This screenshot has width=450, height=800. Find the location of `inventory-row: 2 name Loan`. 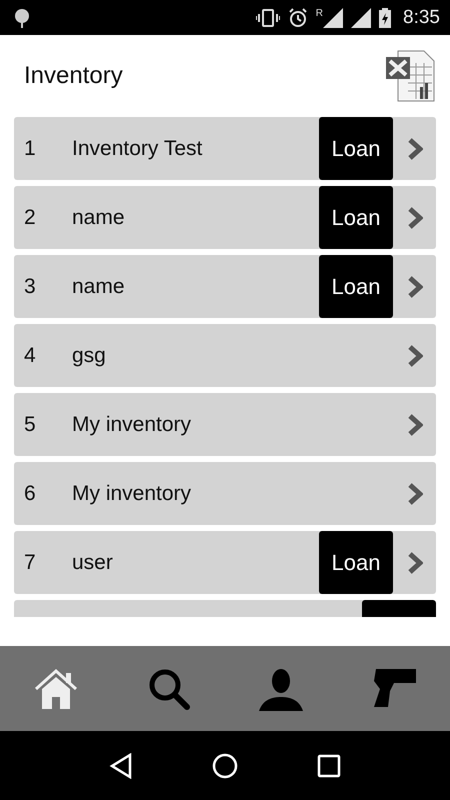

inventory-row: 2 name Loan is located at coordinates (225, 217).